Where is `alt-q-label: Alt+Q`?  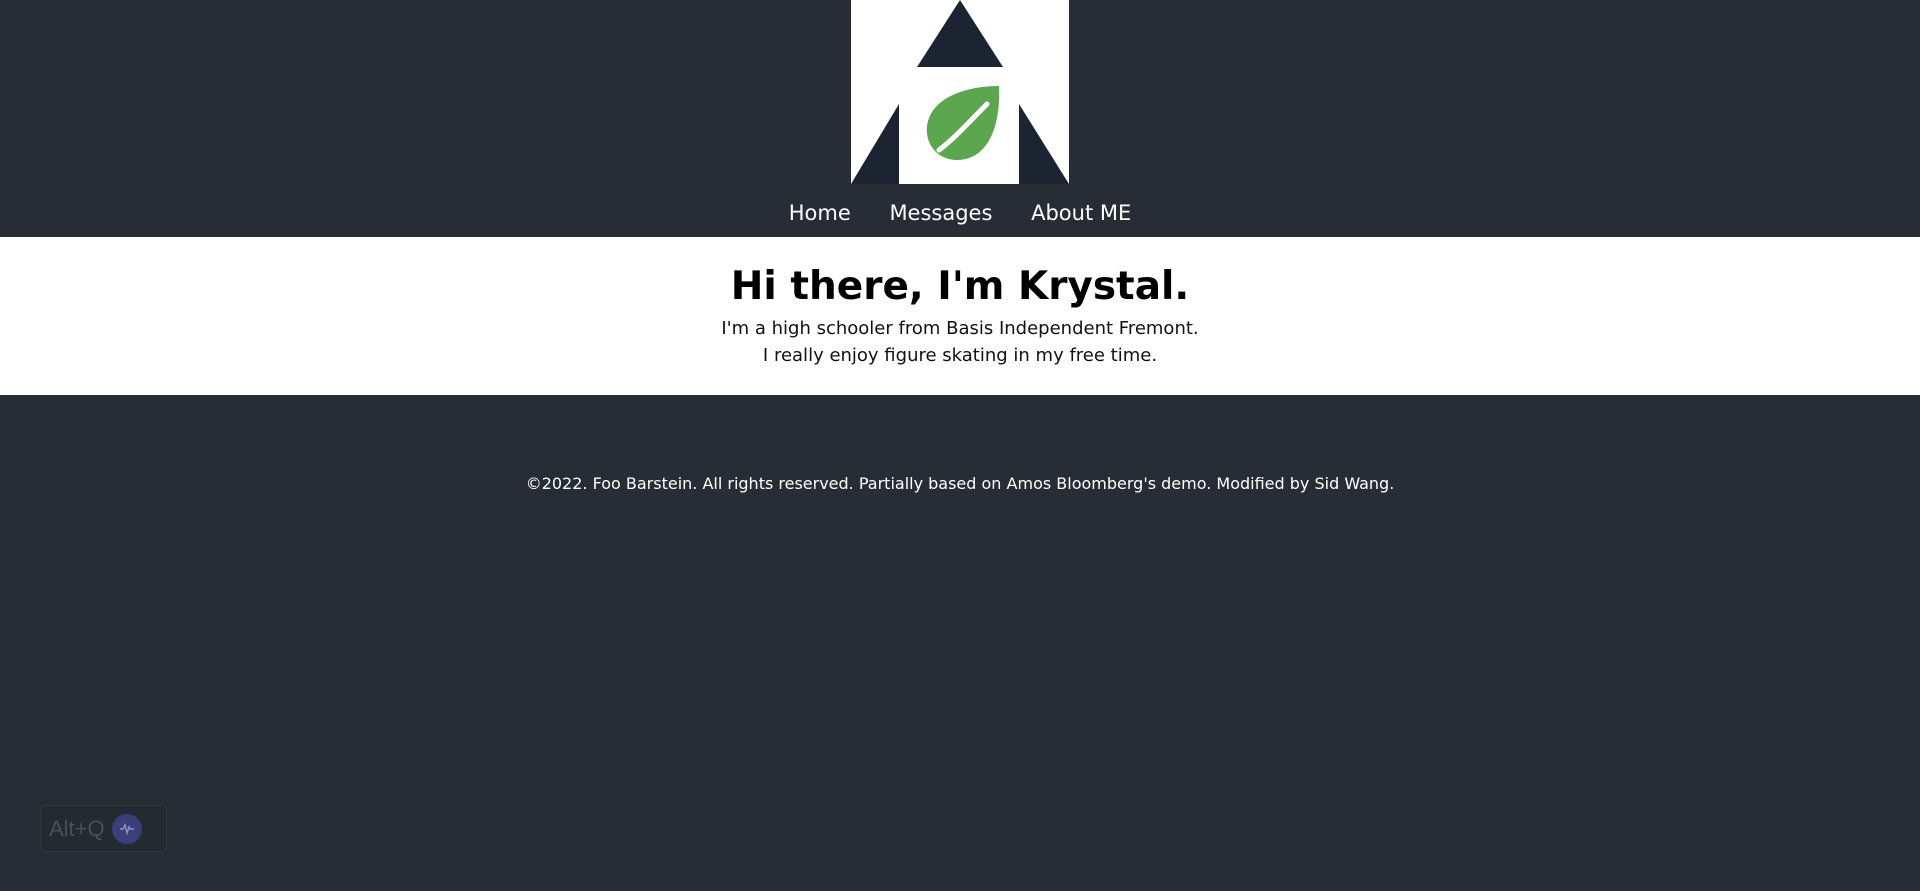 alt-q-label: Alt+Q is located at coordinates (77, 828).